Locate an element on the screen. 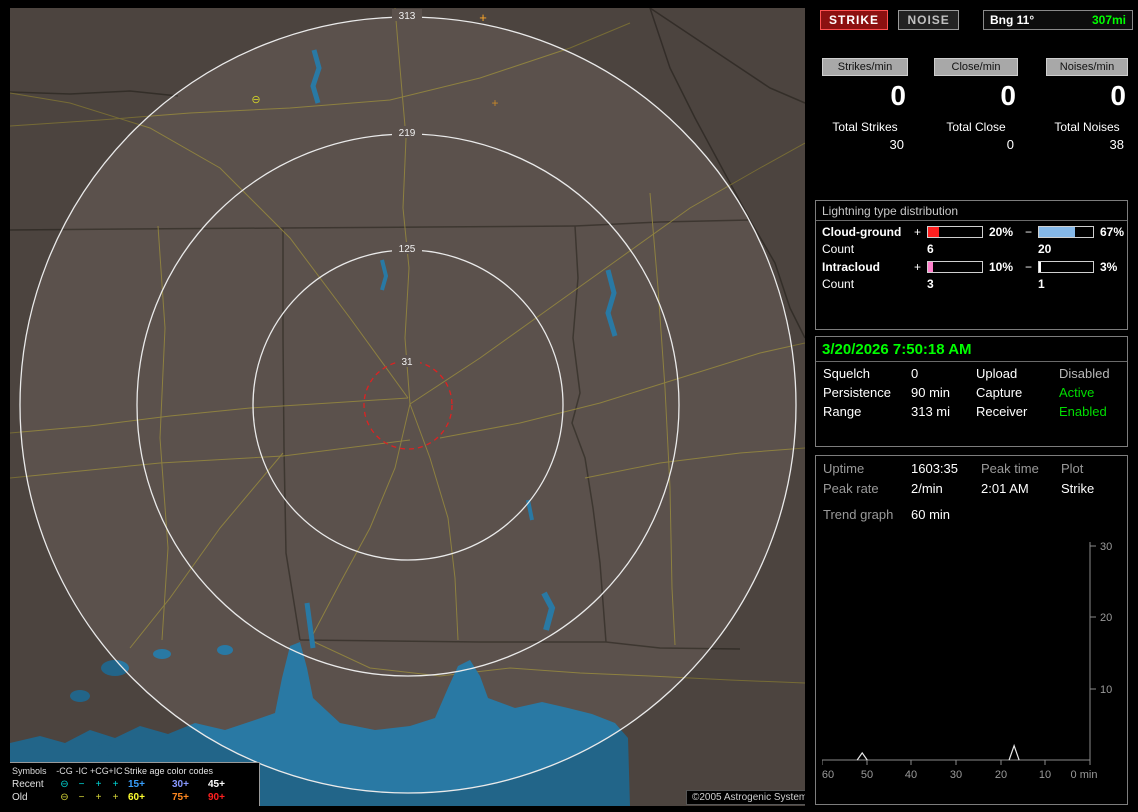 Image resolution: width=1138 pixels, height=812 pixels. total-close-value: 0 is located at coordinates (1010, 144).